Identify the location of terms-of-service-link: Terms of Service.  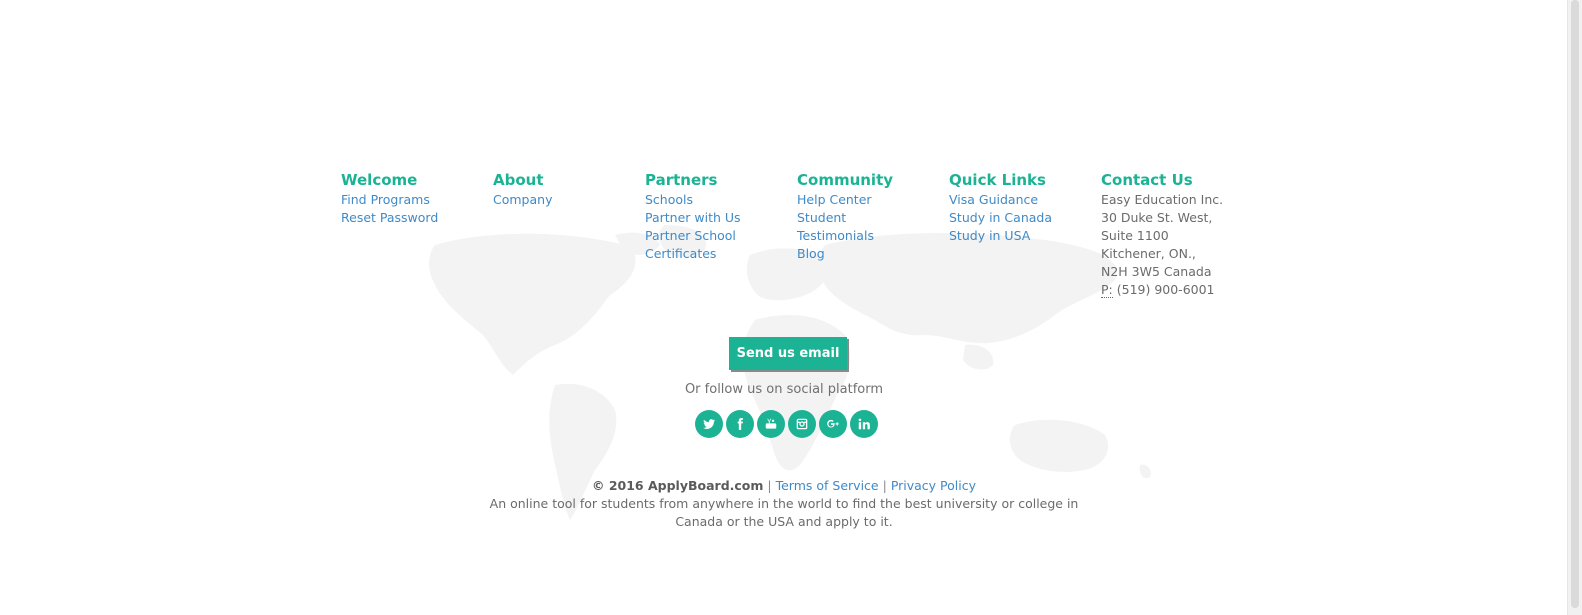
(827, 485).